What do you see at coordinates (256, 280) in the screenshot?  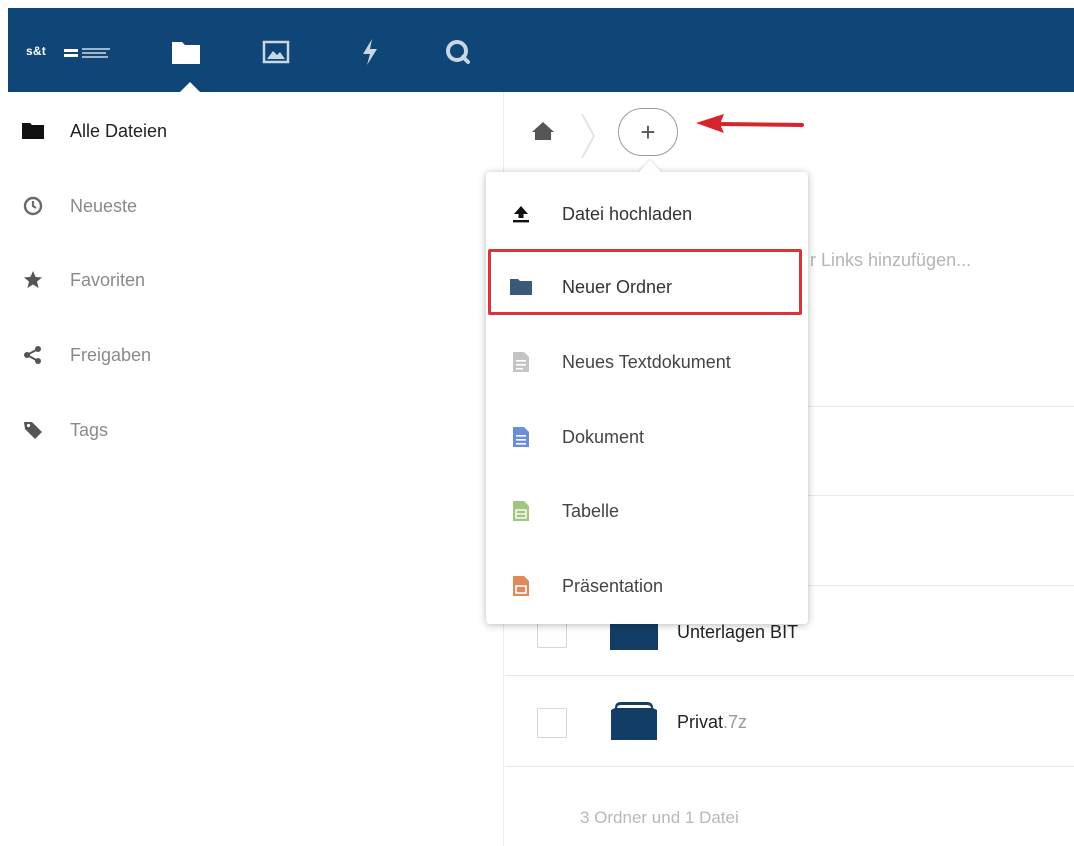 I see `sidebar-item-favorites: Favoriten` at bounding box center [256, 280].